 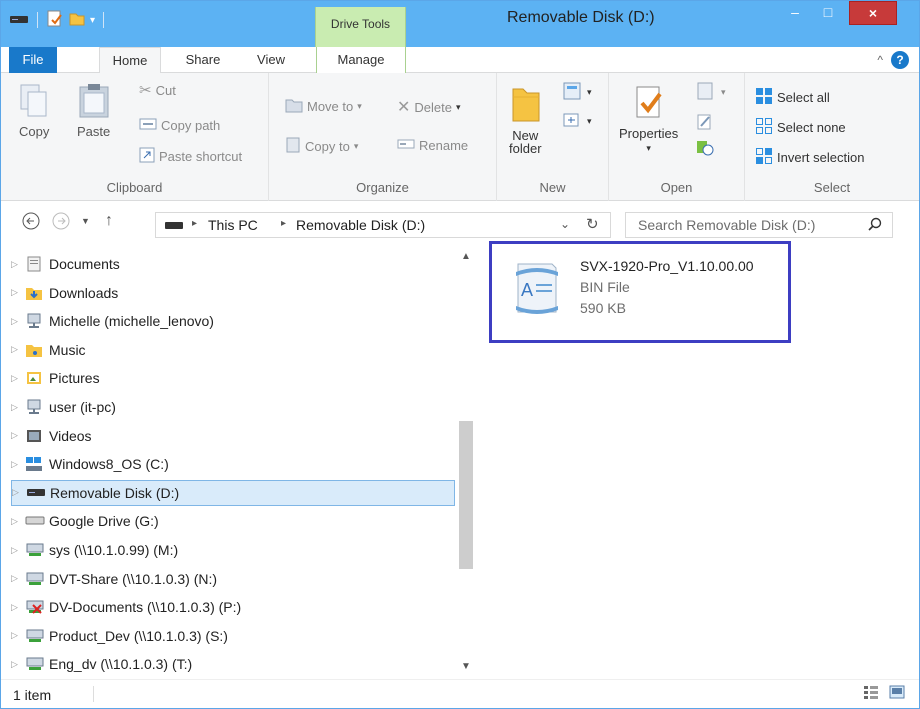 I want to click on back-button, so click(x=31, y=222).